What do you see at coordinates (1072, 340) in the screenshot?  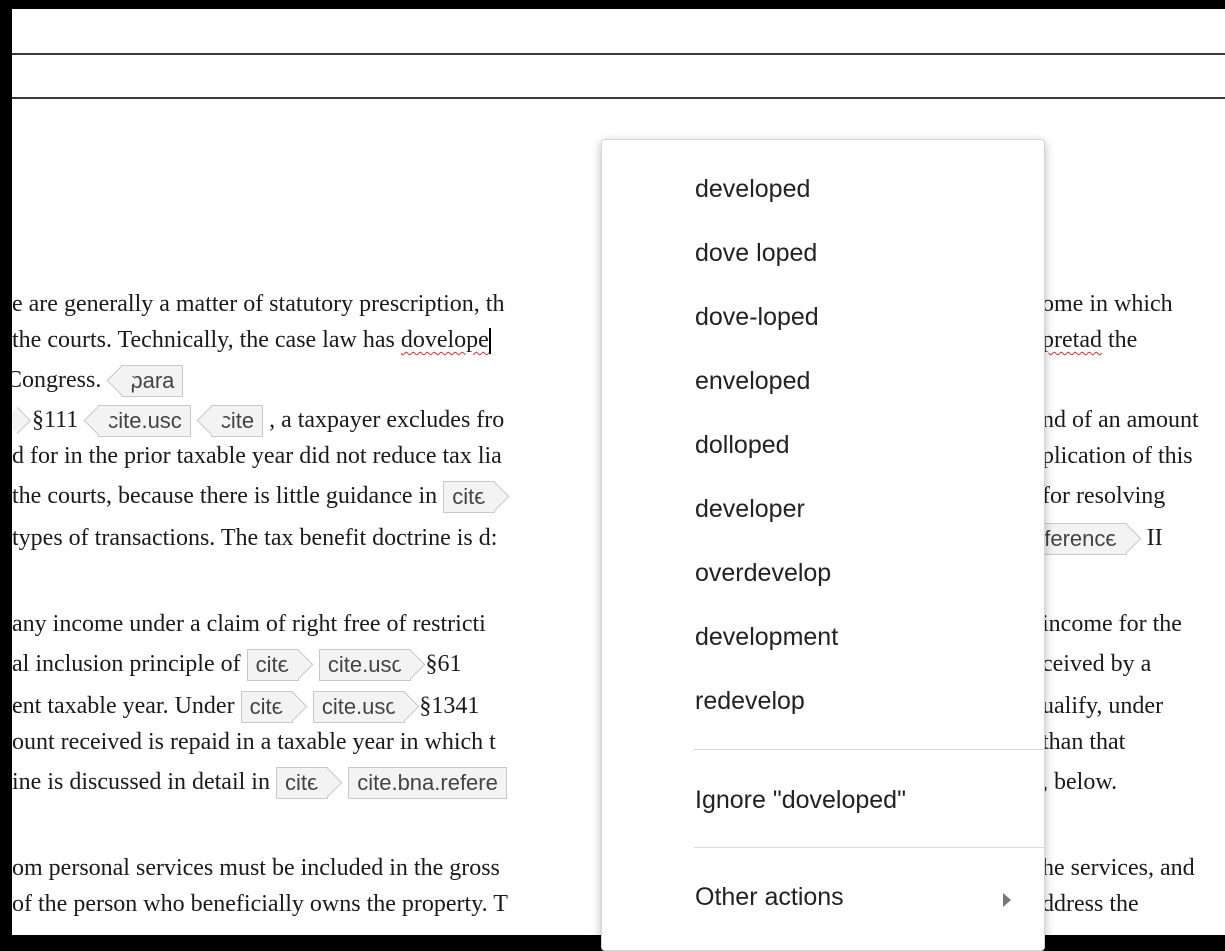 I see `misspelled-word: pretad` at bounding box center [1072, 340].